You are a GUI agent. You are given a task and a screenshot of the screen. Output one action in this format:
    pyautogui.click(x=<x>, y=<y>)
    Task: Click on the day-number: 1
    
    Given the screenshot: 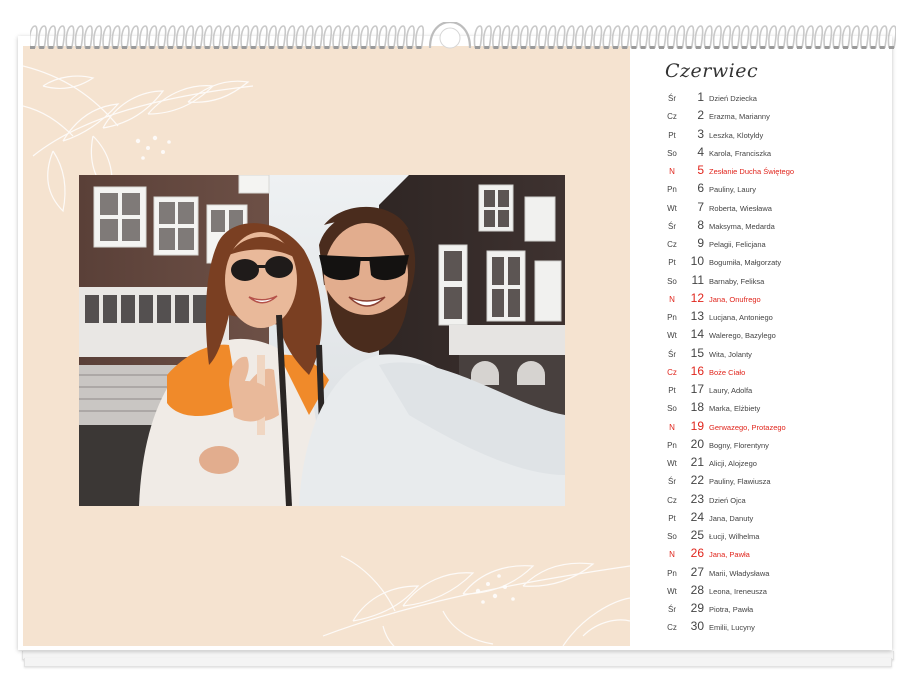 What is the action you would take?
    pyautogui.click(x=700, y=97)
    